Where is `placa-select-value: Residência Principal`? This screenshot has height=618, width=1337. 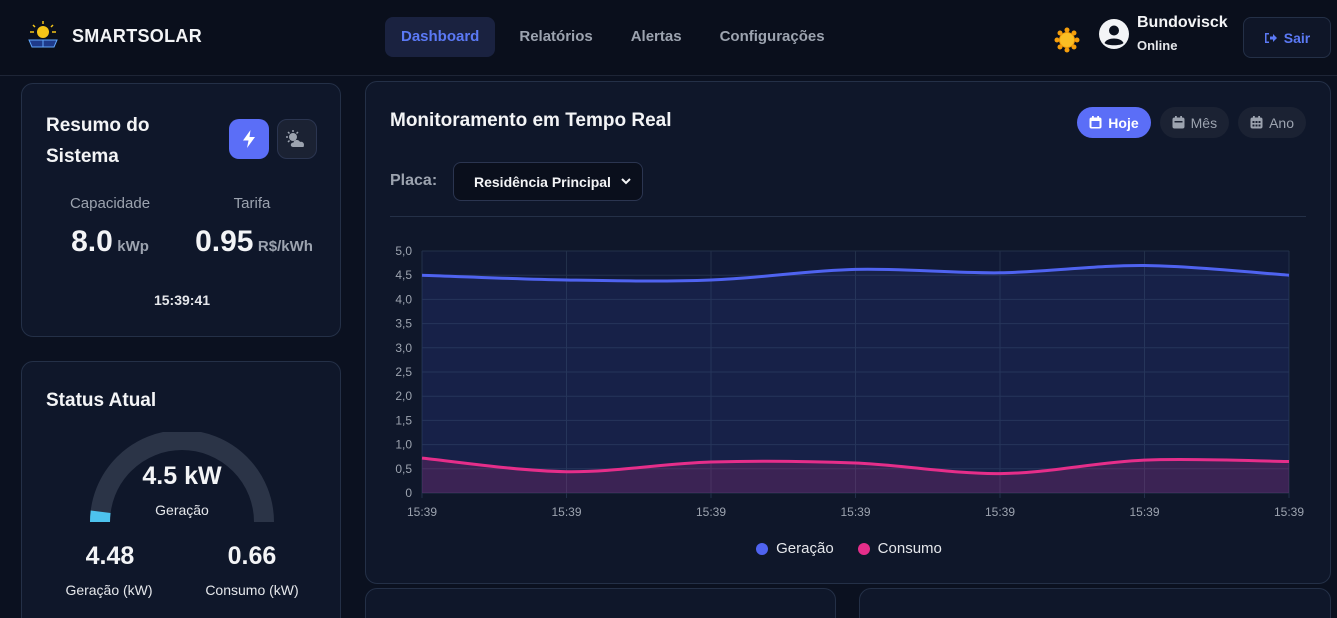
placa-select-value: Residência Principal is located at coordinates (542, 181).